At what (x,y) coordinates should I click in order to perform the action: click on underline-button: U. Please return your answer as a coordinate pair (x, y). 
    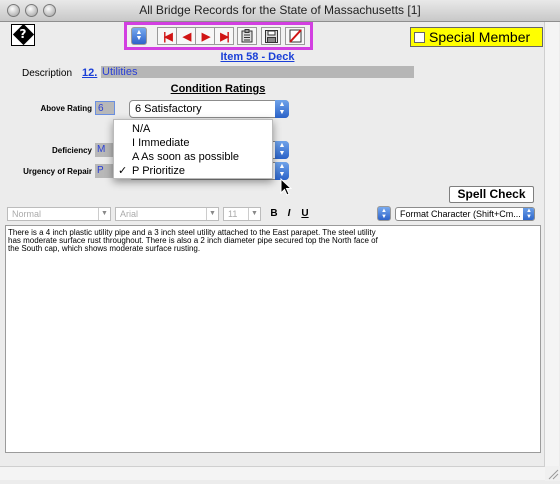
    Looking at the image, I should click on (305, 214).